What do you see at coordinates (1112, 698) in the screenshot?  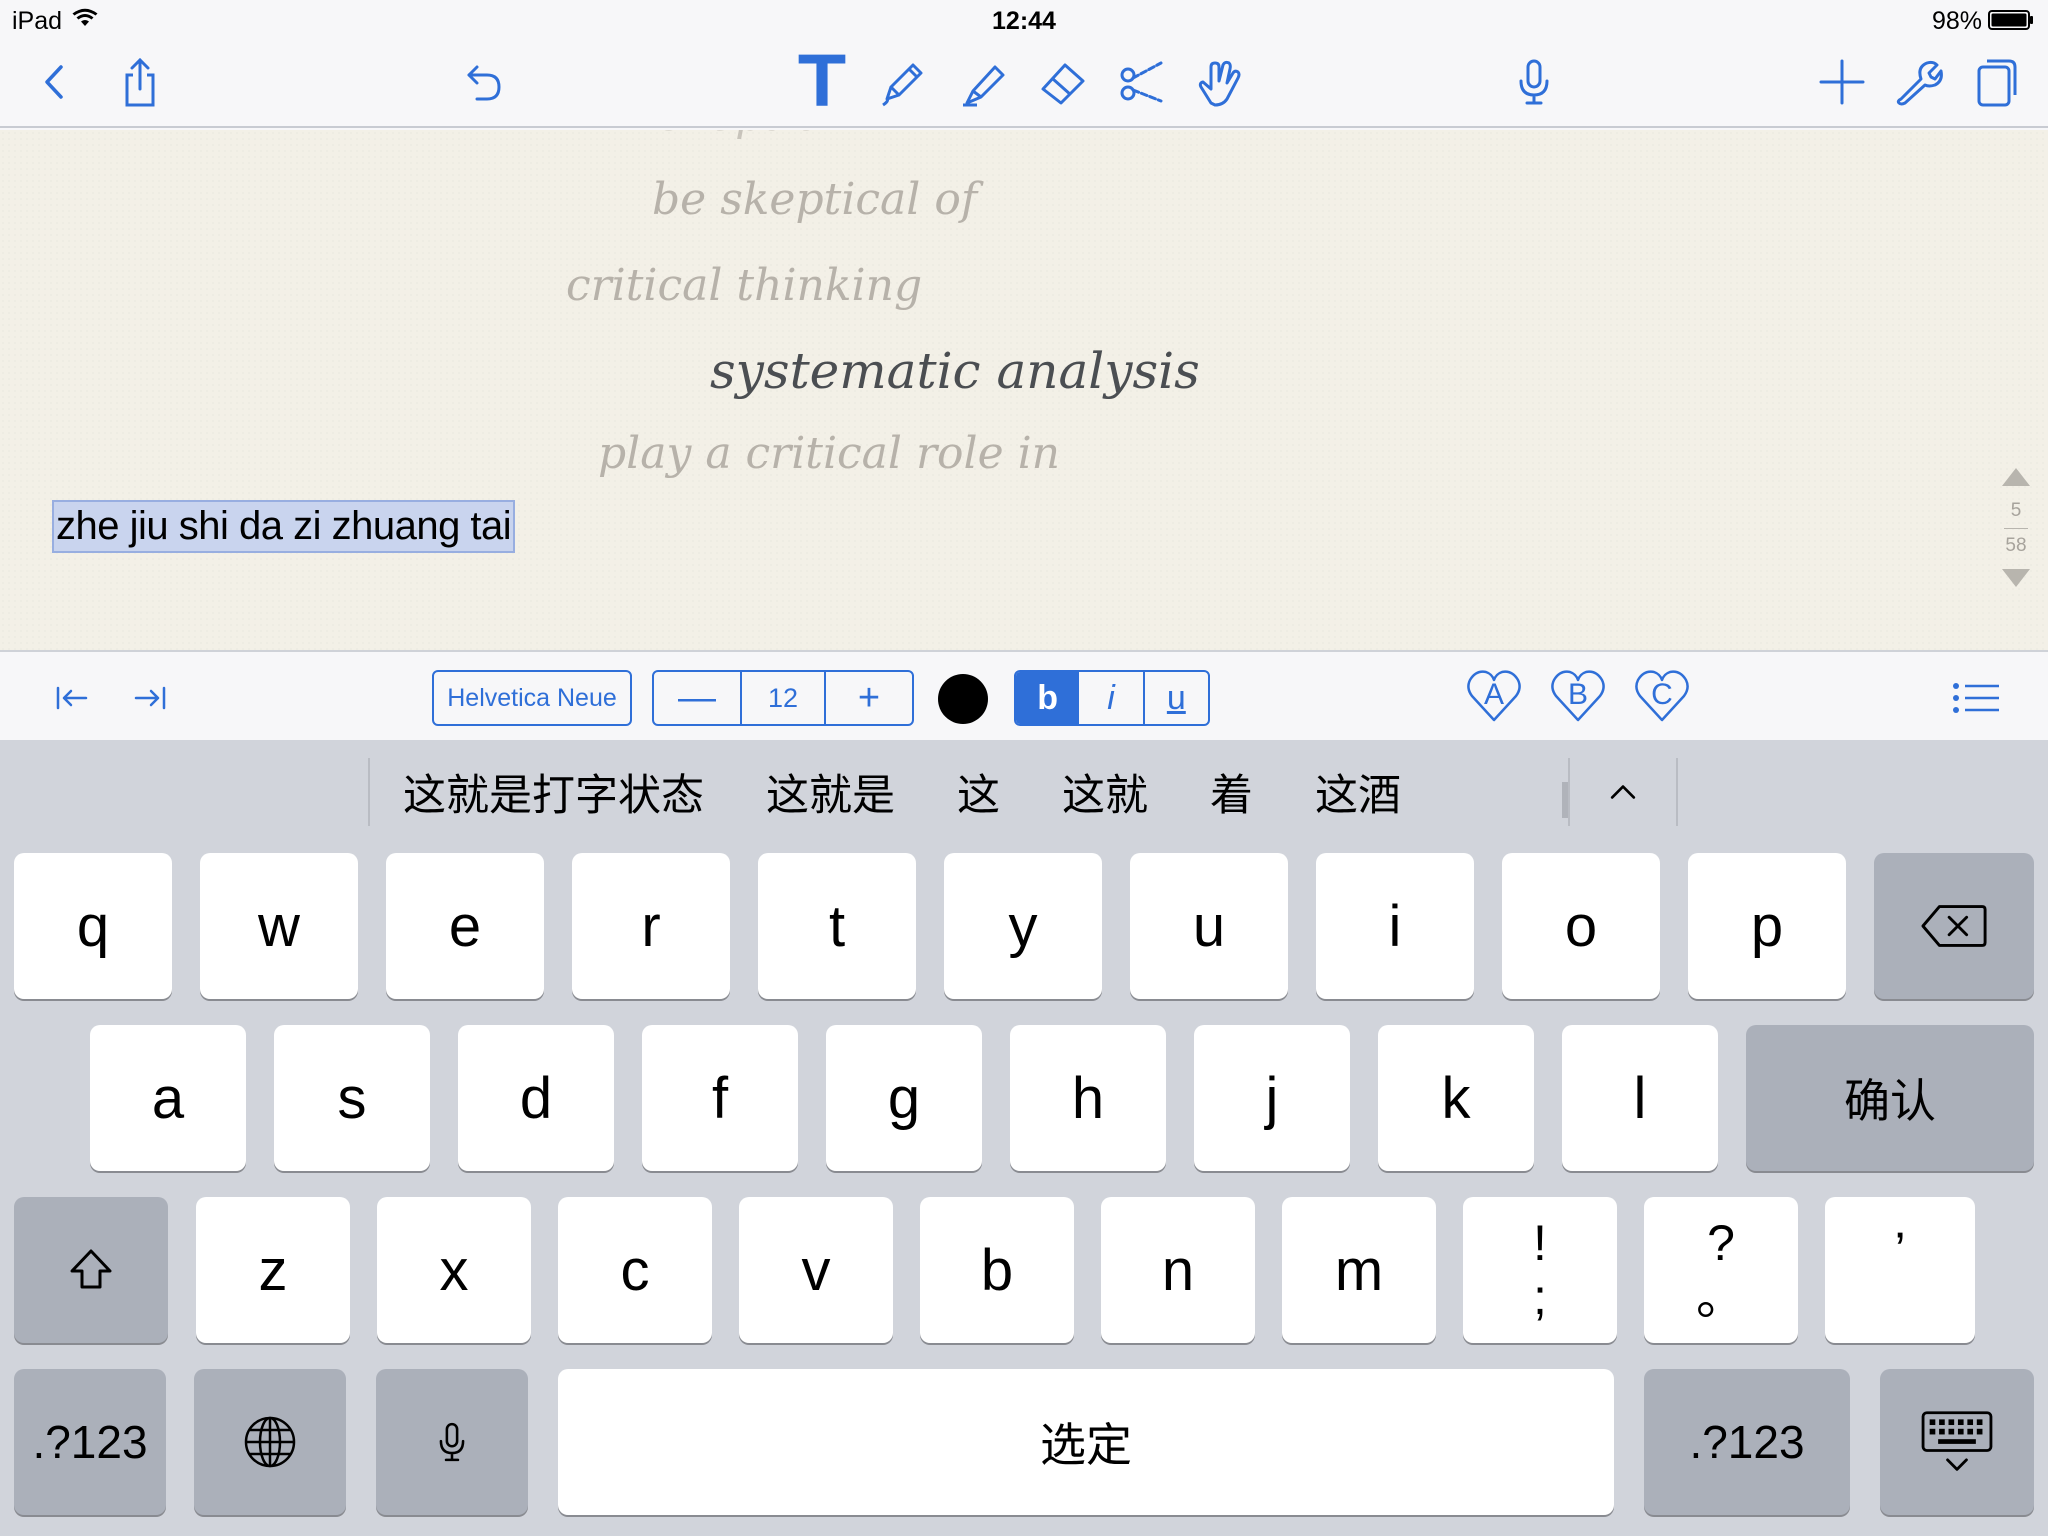 I see `italic-toggle: i` at bounding box center [1112, 698].